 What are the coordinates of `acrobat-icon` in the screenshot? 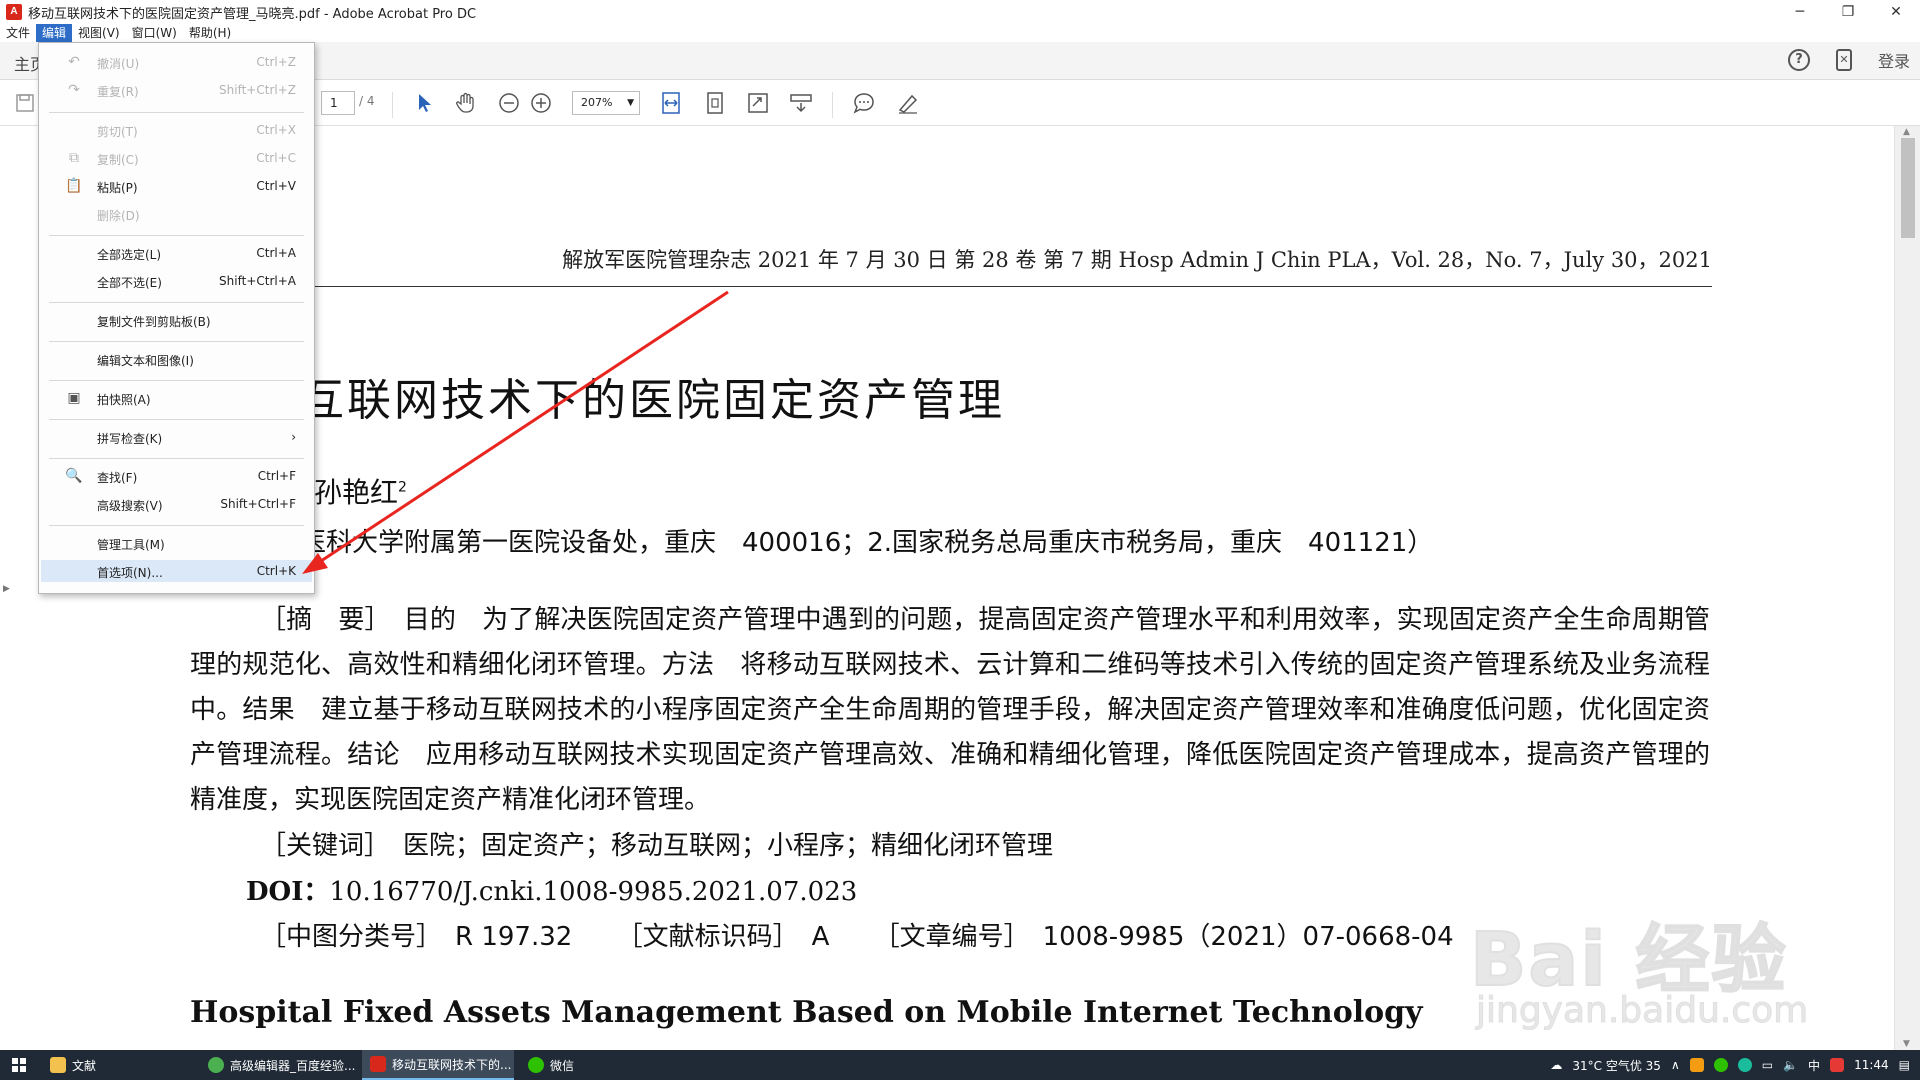 It's located at (378, 1064).